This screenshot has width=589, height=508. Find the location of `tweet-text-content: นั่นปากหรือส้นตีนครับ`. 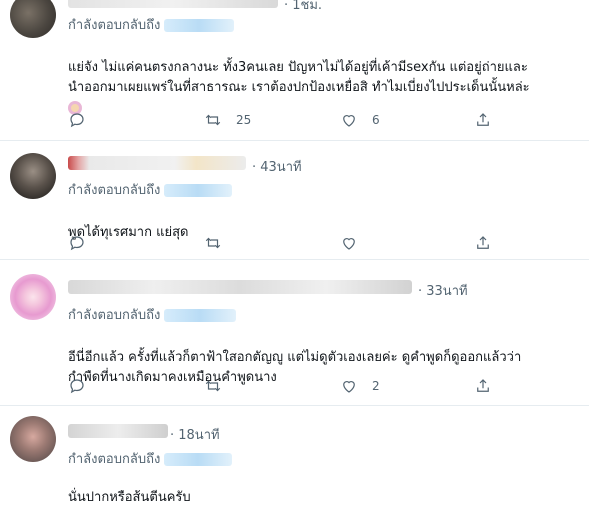

tweet-text-content: นั่นปากหรือส้นตีนครับ is located at coordinates (129, 497).